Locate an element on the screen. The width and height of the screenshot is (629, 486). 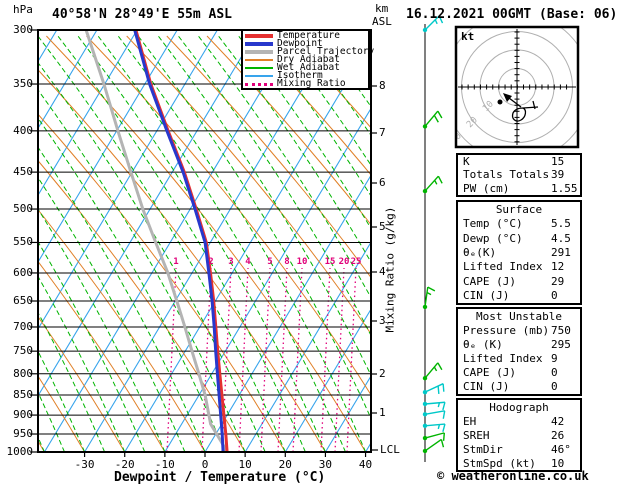
pressure-tick-label: 500 is located at coordinates (23, 209).